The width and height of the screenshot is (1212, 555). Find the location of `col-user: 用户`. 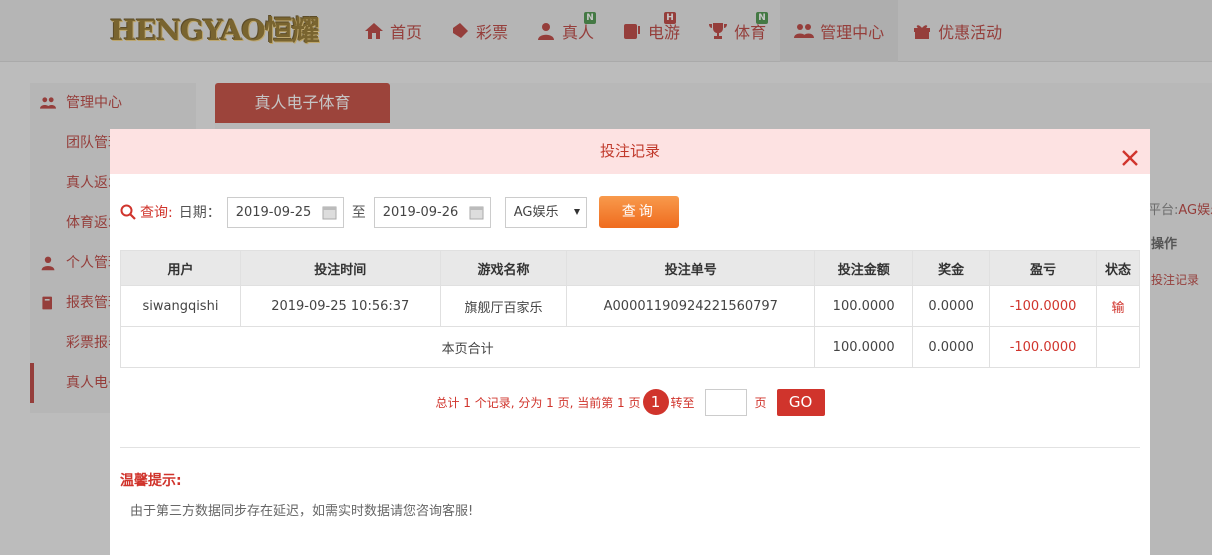

col-user: 用户 is located at coordinates (180, 268).